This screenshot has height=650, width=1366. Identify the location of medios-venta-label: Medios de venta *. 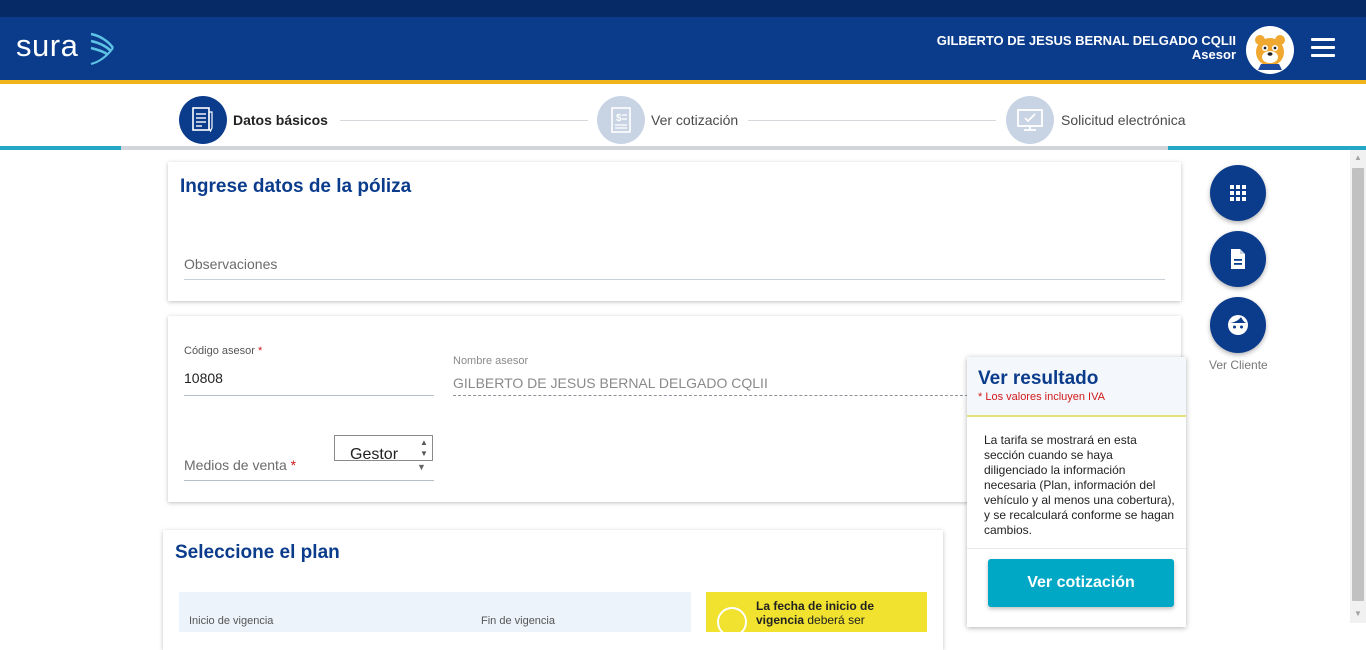
(240, 465).